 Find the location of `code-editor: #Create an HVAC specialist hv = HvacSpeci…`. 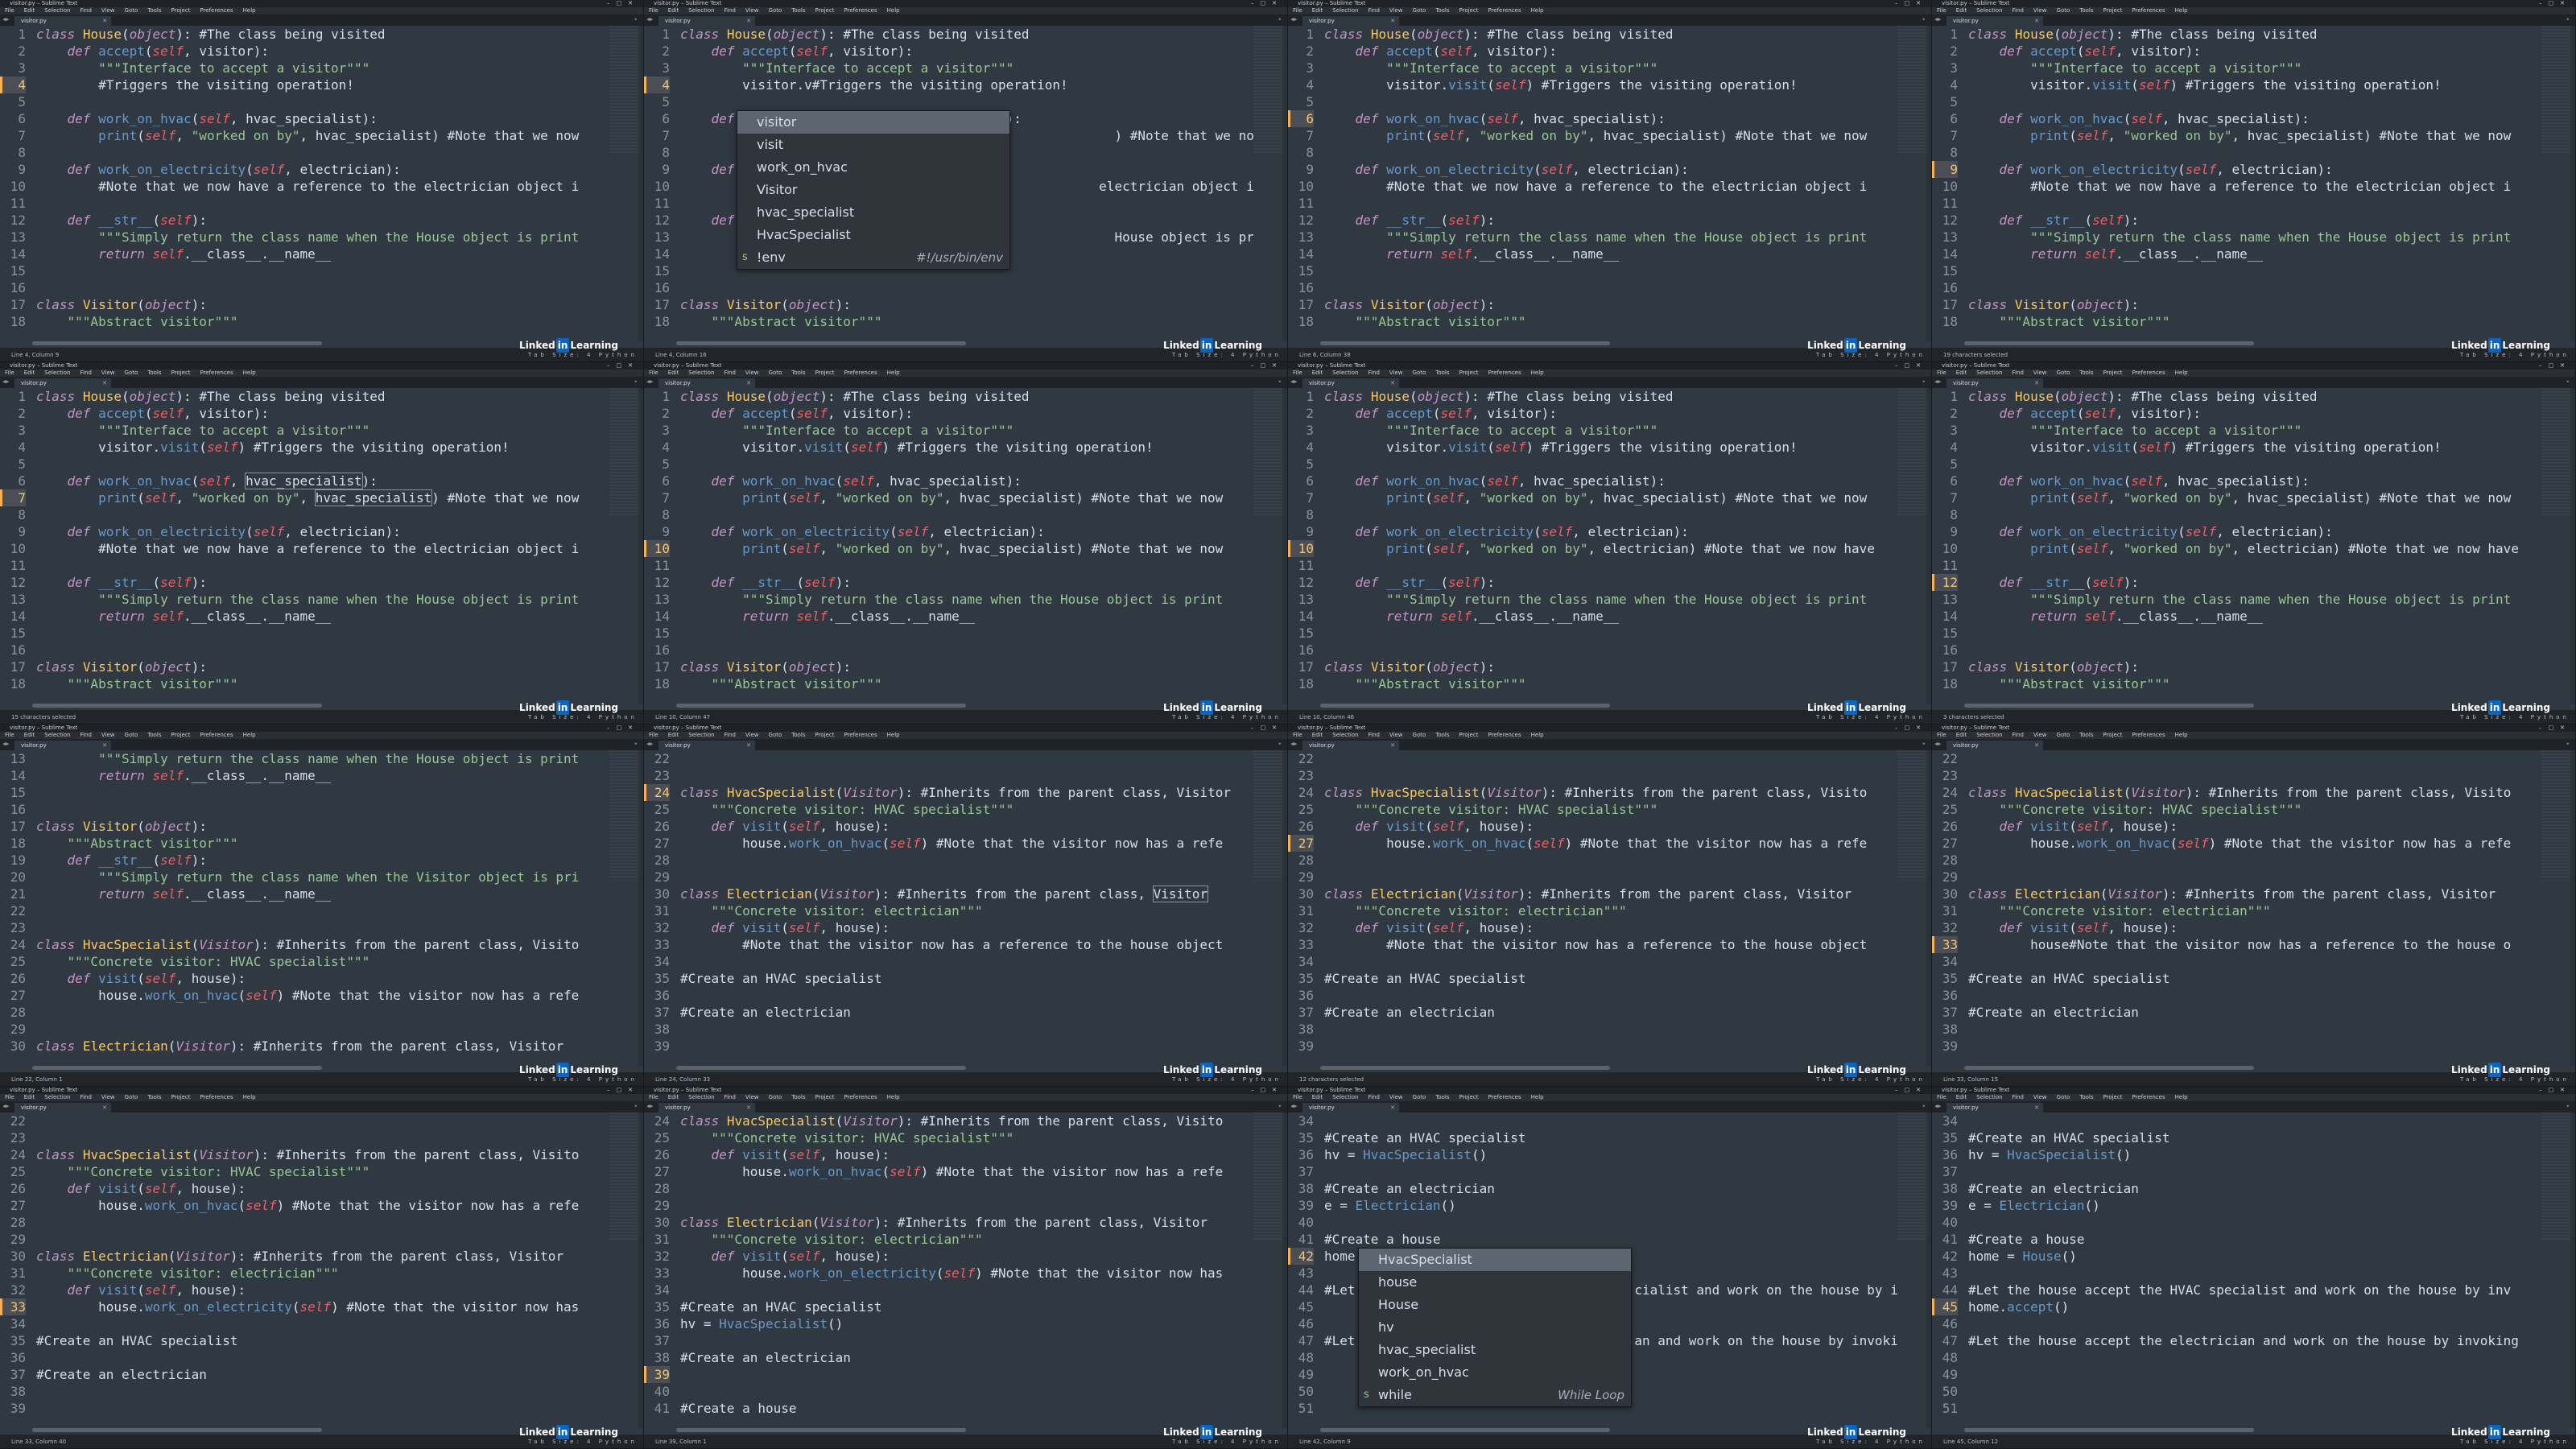

code-editor: #Create an HVAC specialist hv = HvacSpeci… is located at coordinates (2254, 1270).